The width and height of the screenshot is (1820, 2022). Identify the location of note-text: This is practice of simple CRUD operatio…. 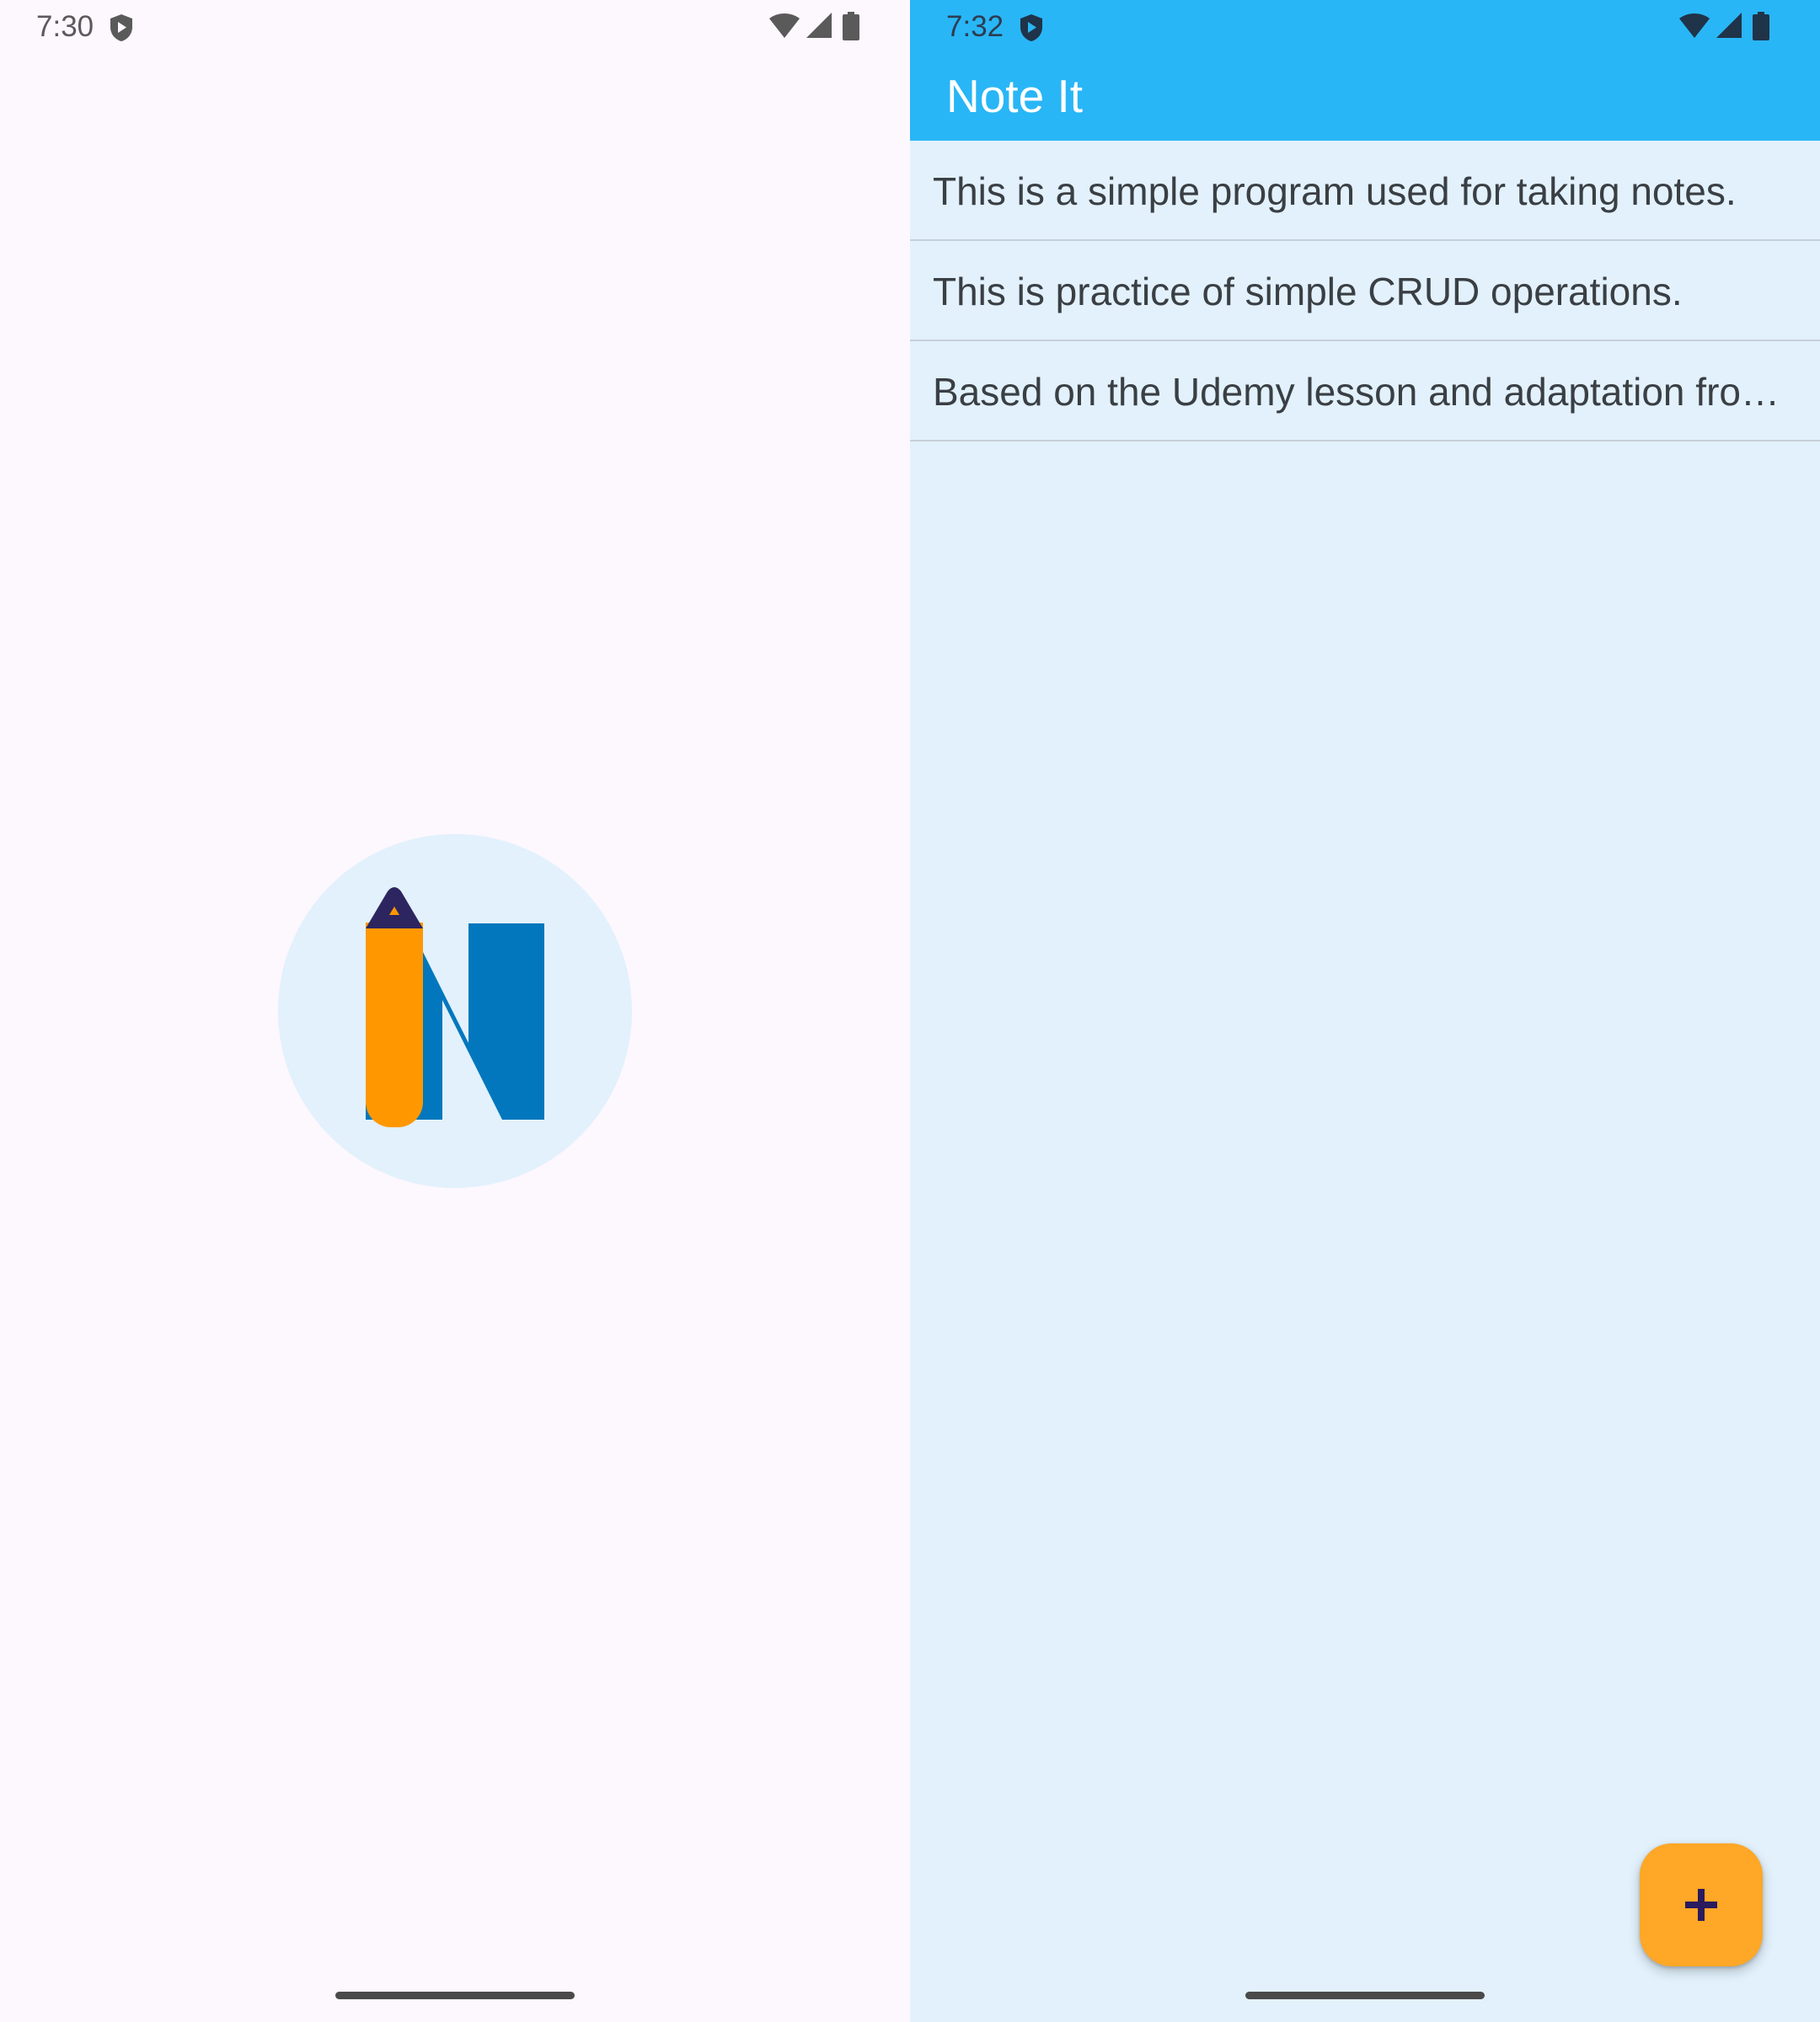
(1308, 291).